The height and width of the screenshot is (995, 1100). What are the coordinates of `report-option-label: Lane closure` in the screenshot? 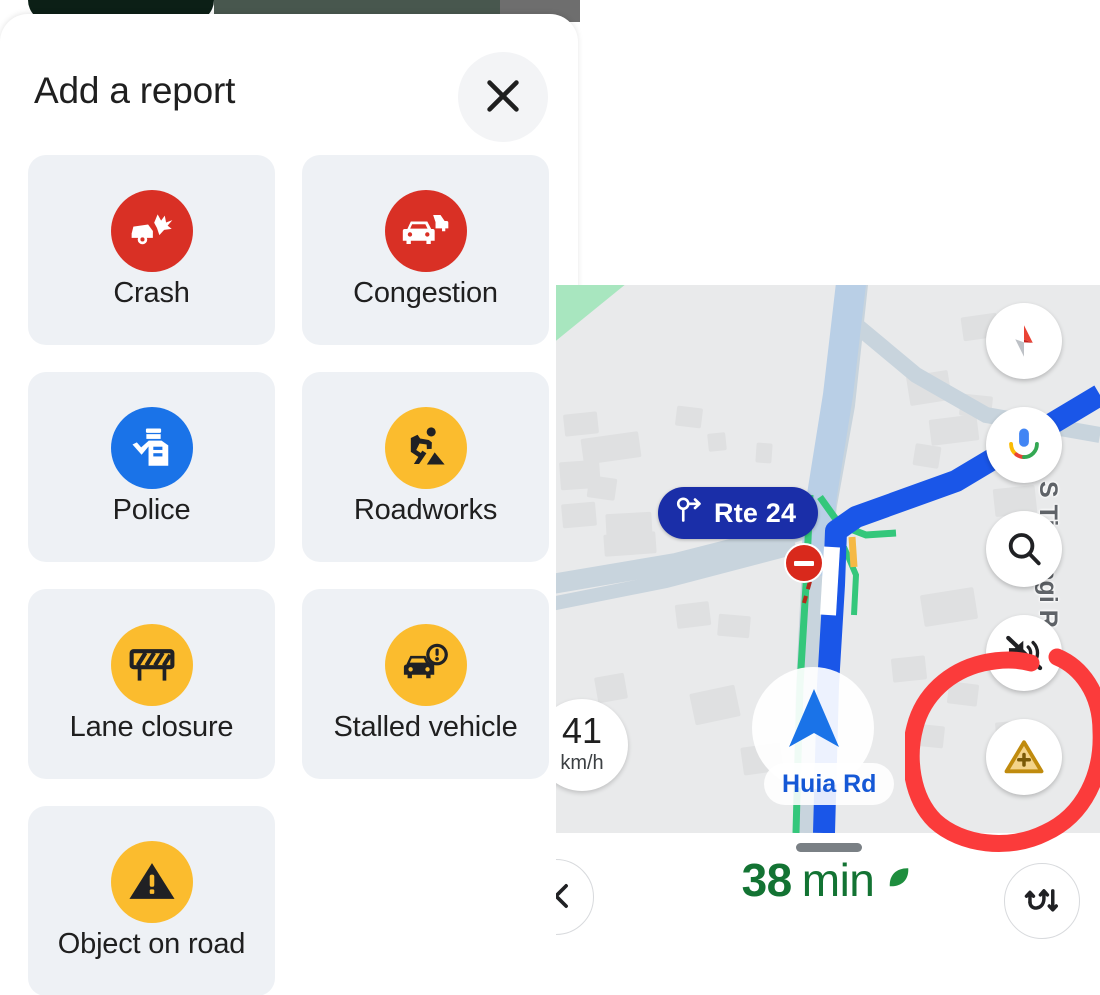 It's located at (151, 727).